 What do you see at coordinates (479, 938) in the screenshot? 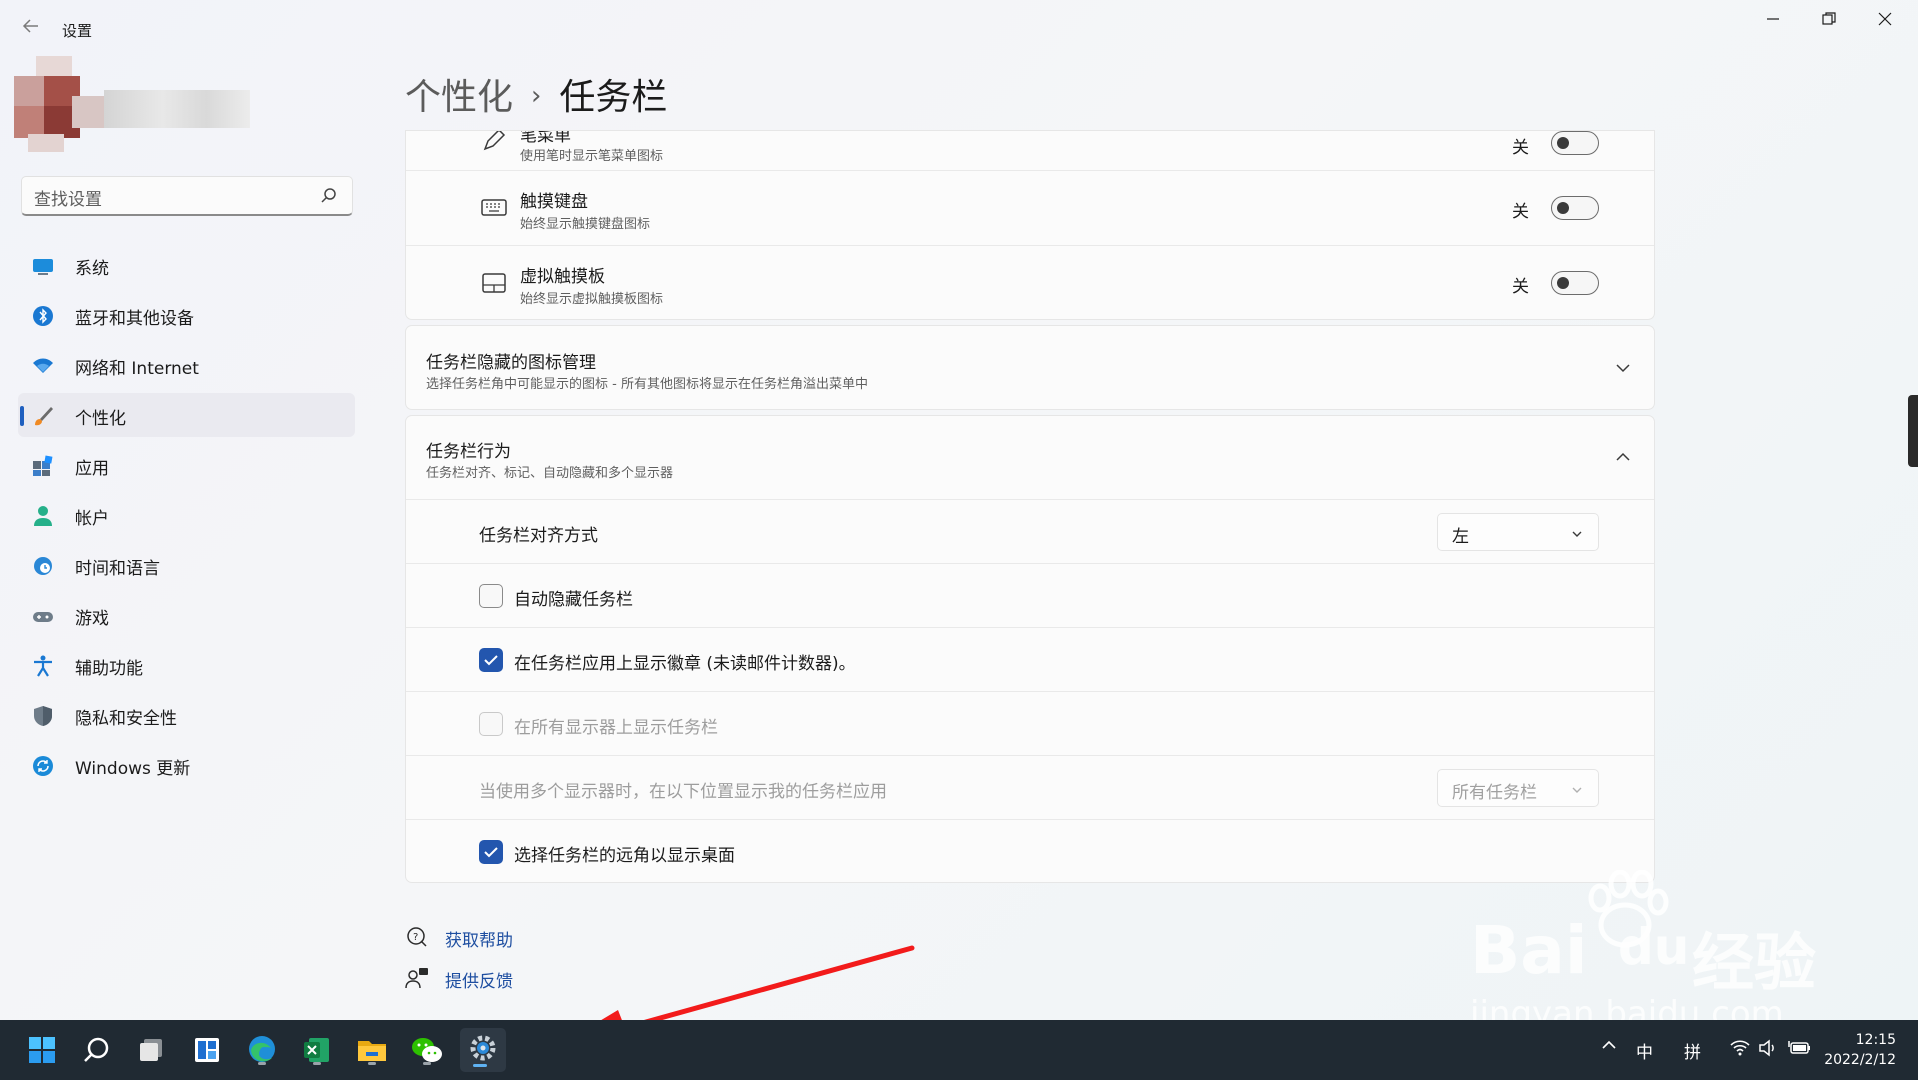
I see `get-help-label: 获取帮助` at bounding box center [479, 938].